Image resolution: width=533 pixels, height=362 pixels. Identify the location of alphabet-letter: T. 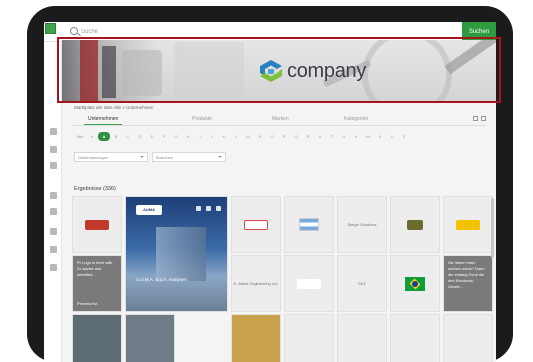
(332, 136).